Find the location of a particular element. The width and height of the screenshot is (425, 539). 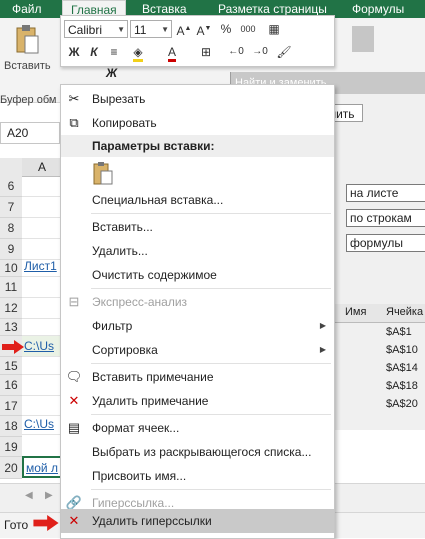

row-header: 17 is located at coordinates (11, 406).